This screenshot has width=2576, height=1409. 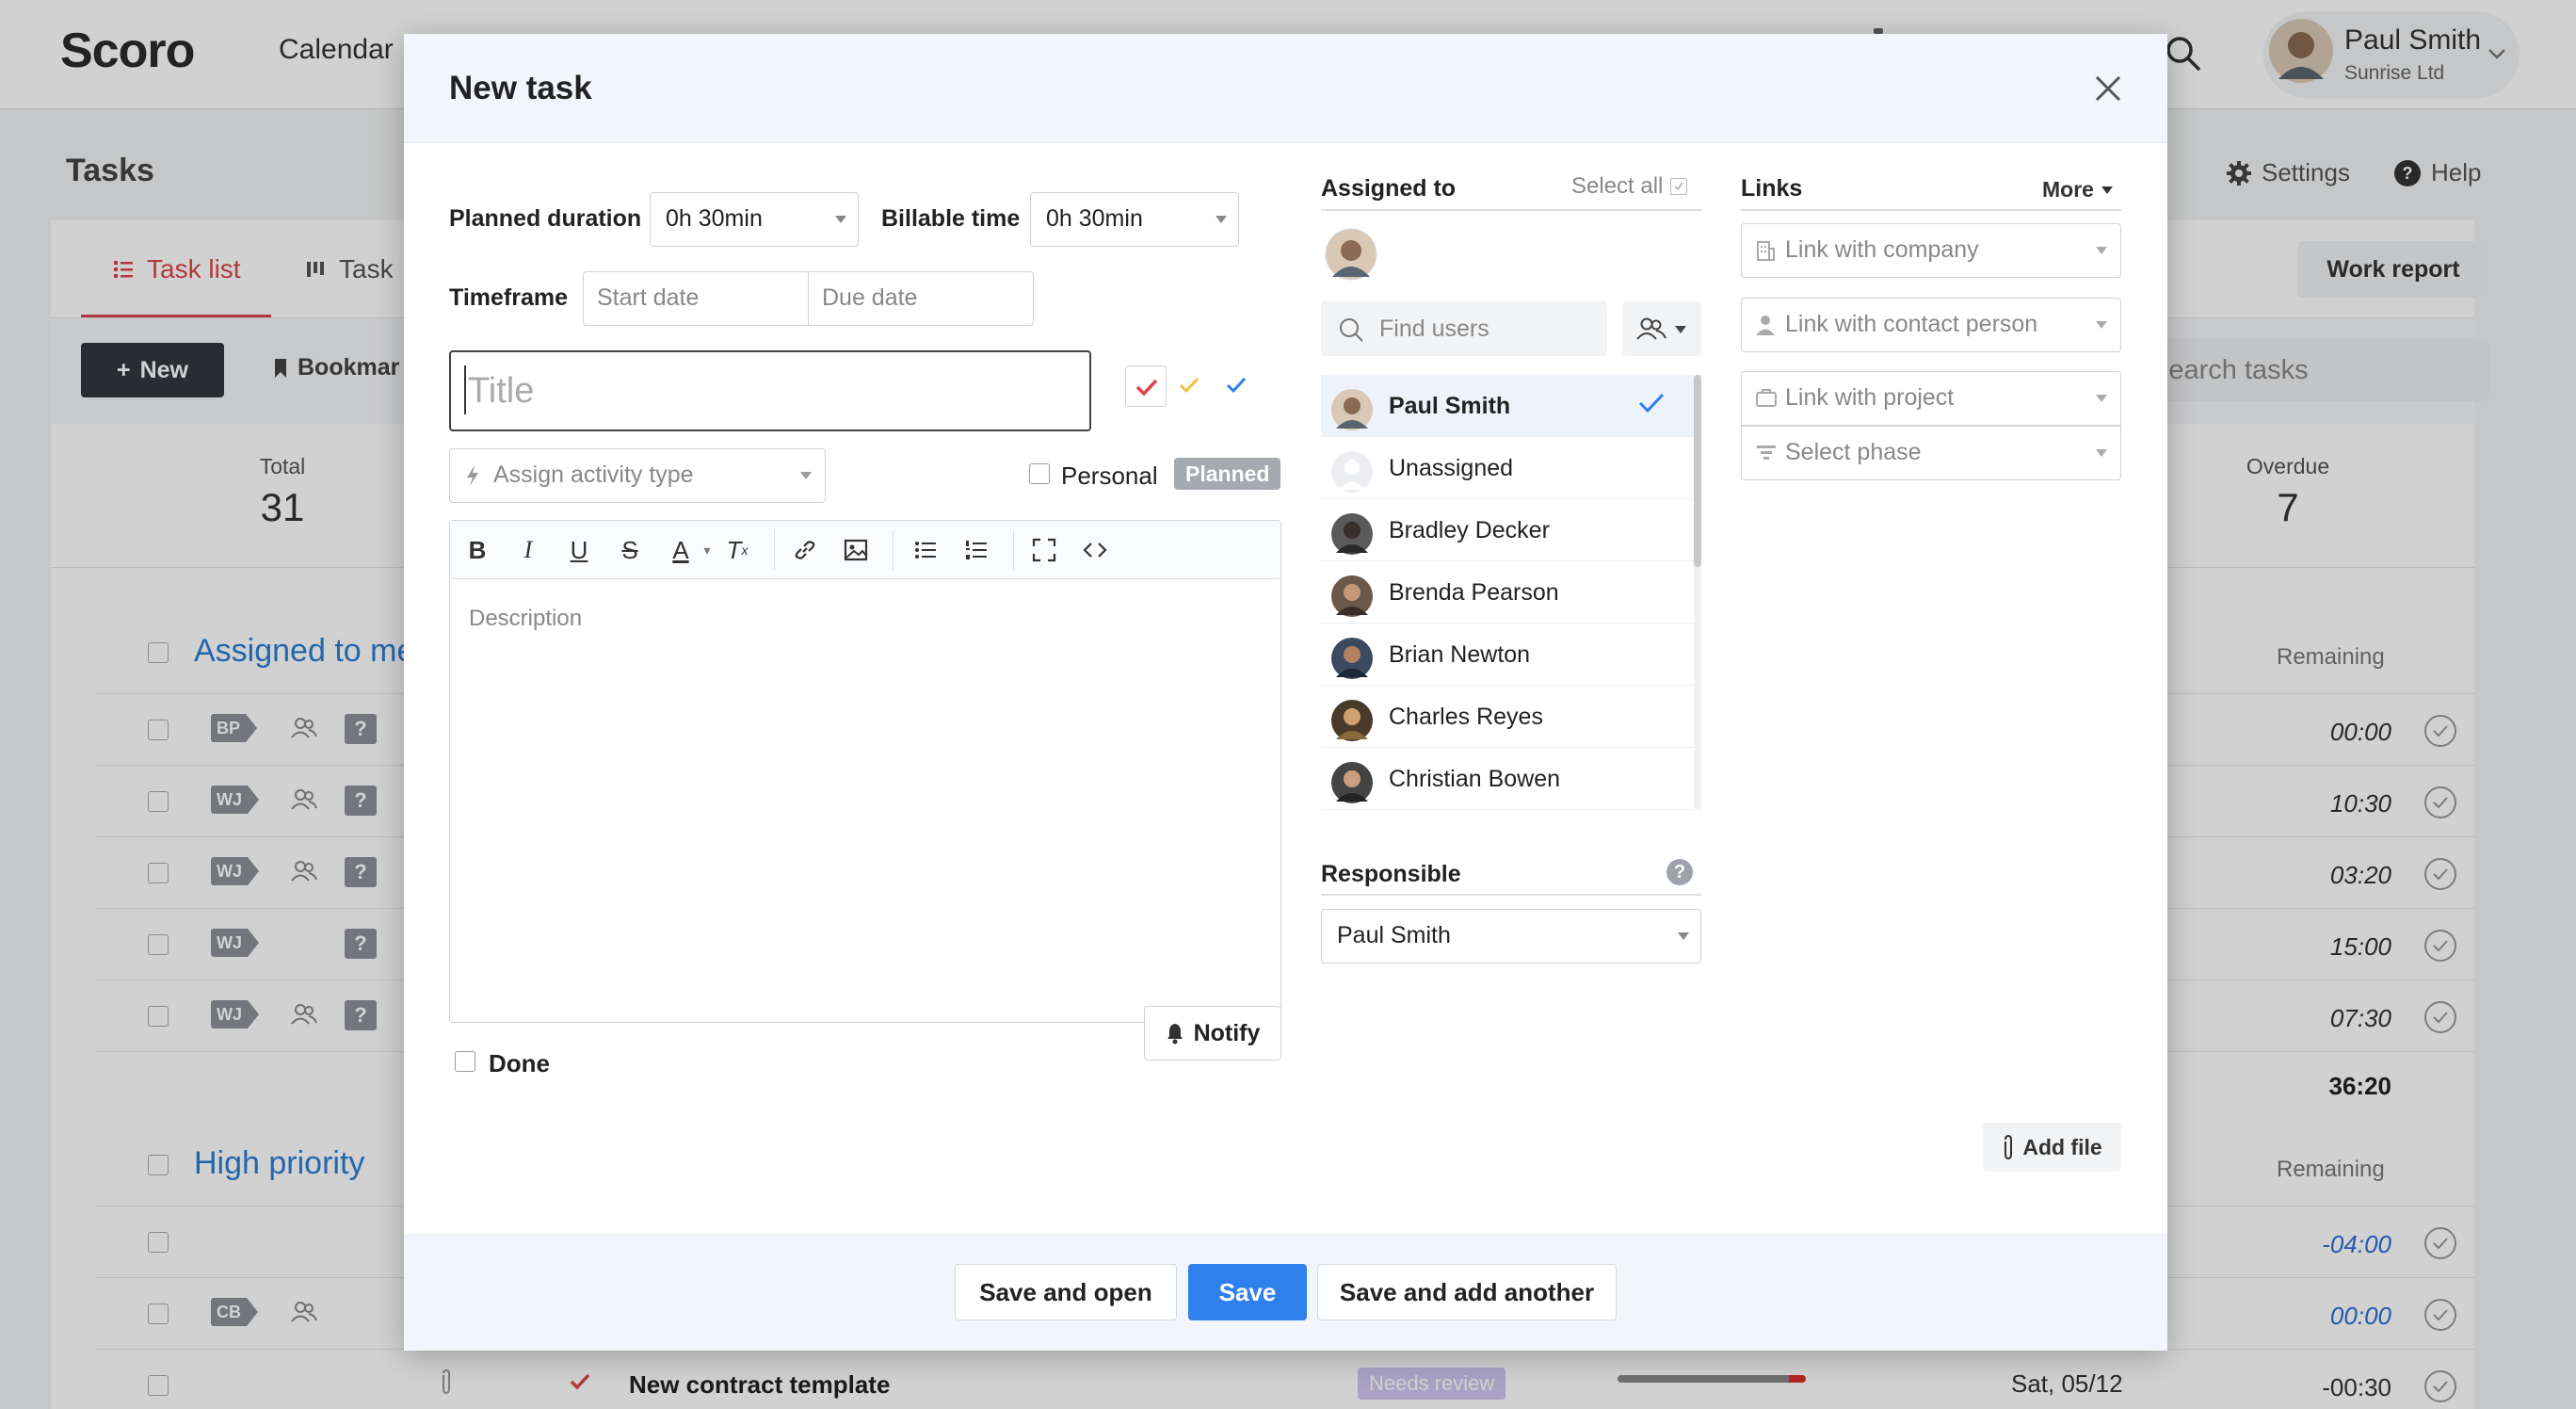 What do you see at coordinates (1508, 779) in the screenshot?
I see `user-option: Christian Bowen` at bounding box center [1508, 779].